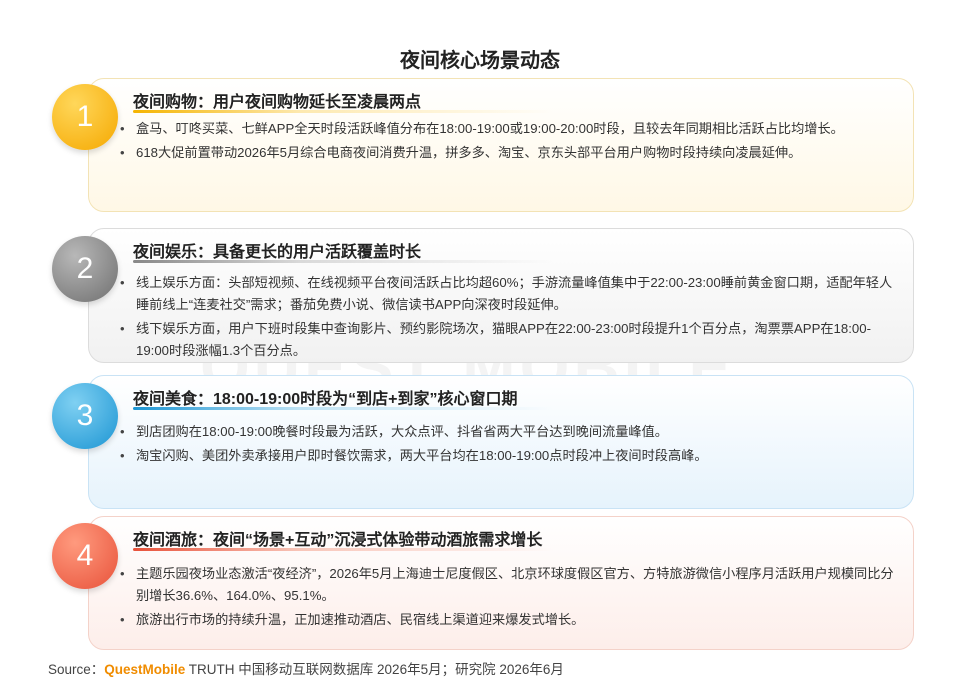 The image size is (960, 692). What do you see at coordinates (325, 399) in the screenshot?
I see `card-title-night-food: 夜间美食：18:00-19:00时段为“到店+到家”核心窗口期` at bounding box center [325, 399].